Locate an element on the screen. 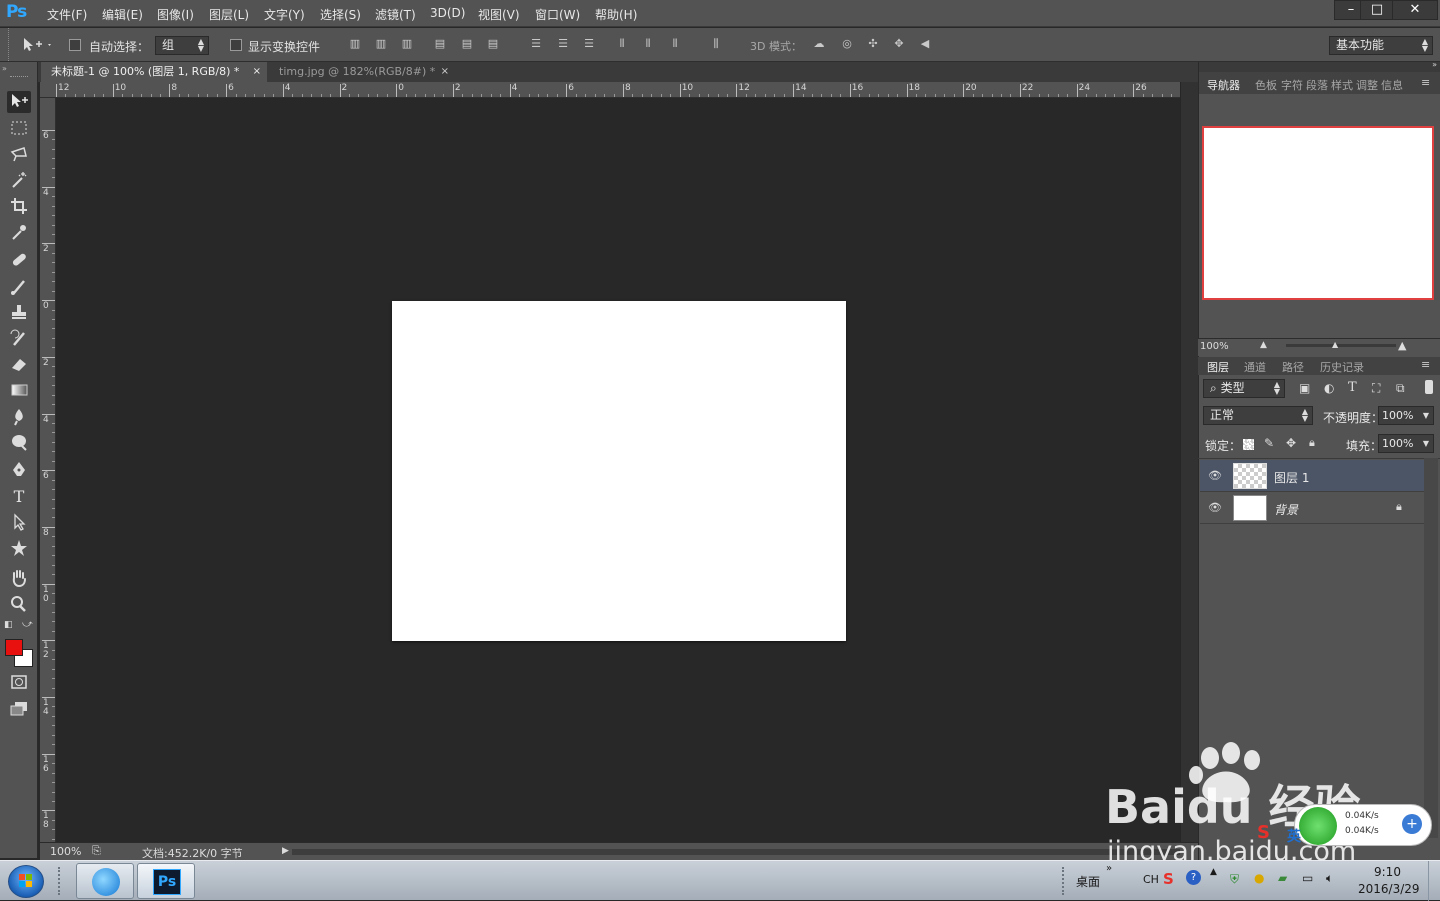 This screenshot has width=1440, height=901. show-transform-checkbox is located at coordinates (236, 45).